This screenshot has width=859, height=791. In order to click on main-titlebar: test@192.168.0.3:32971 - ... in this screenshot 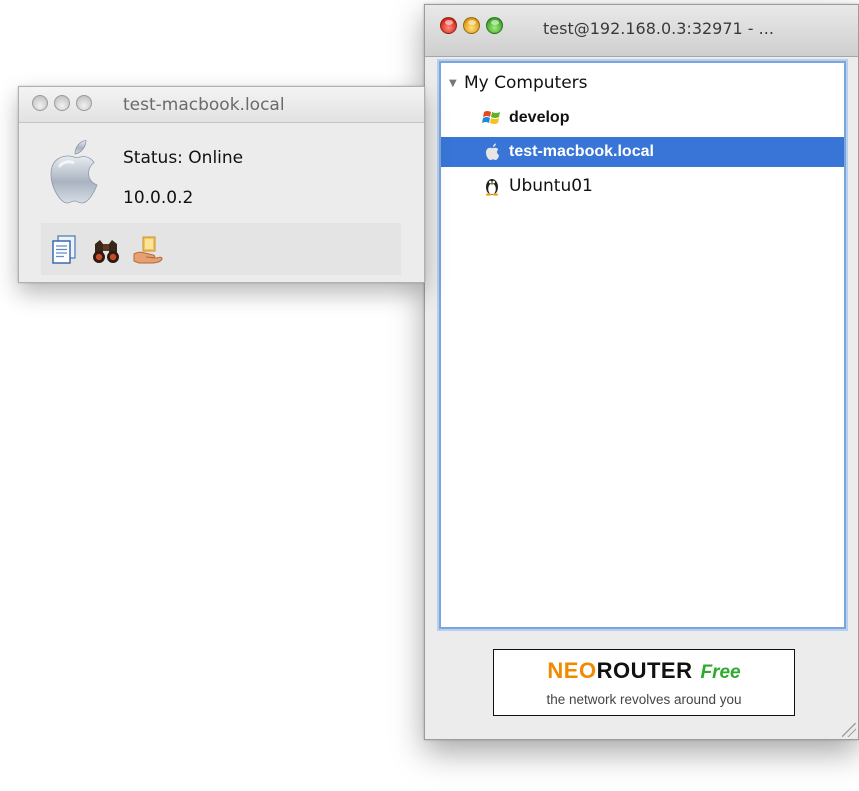, I will do `click(641, 31)`.